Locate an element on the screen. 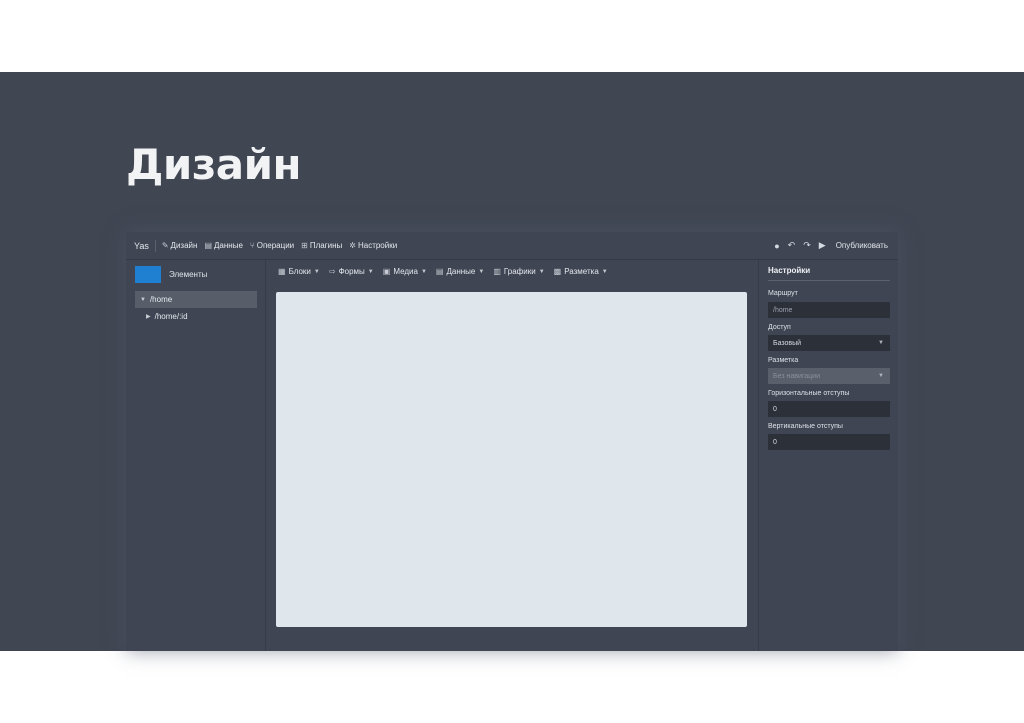 This screenshot has width=1024, height=723. toolbar-layout: ▩ Разметка ▼ is located at coordinates (581, 271).